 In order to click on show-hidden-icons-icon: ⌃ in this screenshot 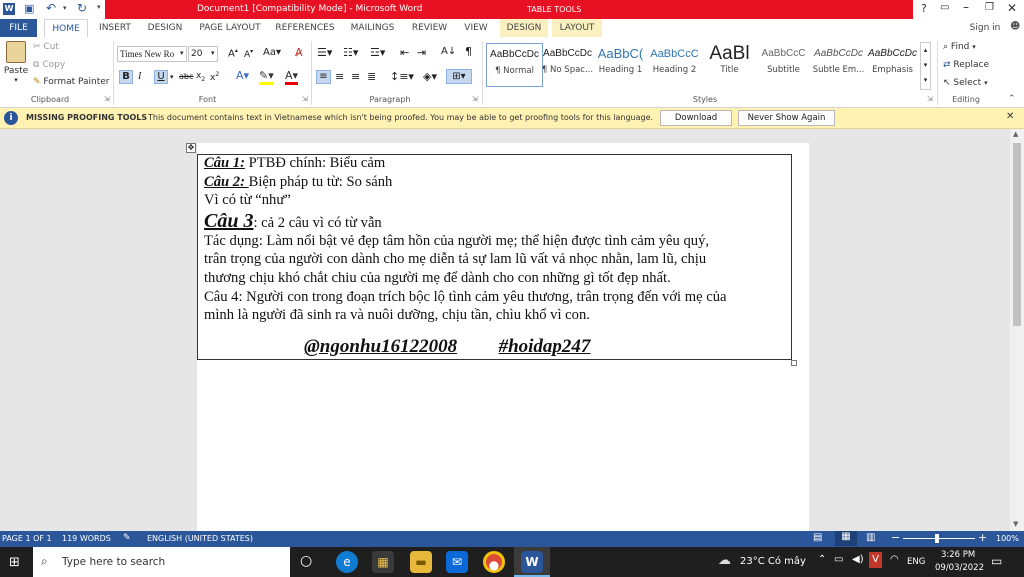, I will do `click(822, 559)`.